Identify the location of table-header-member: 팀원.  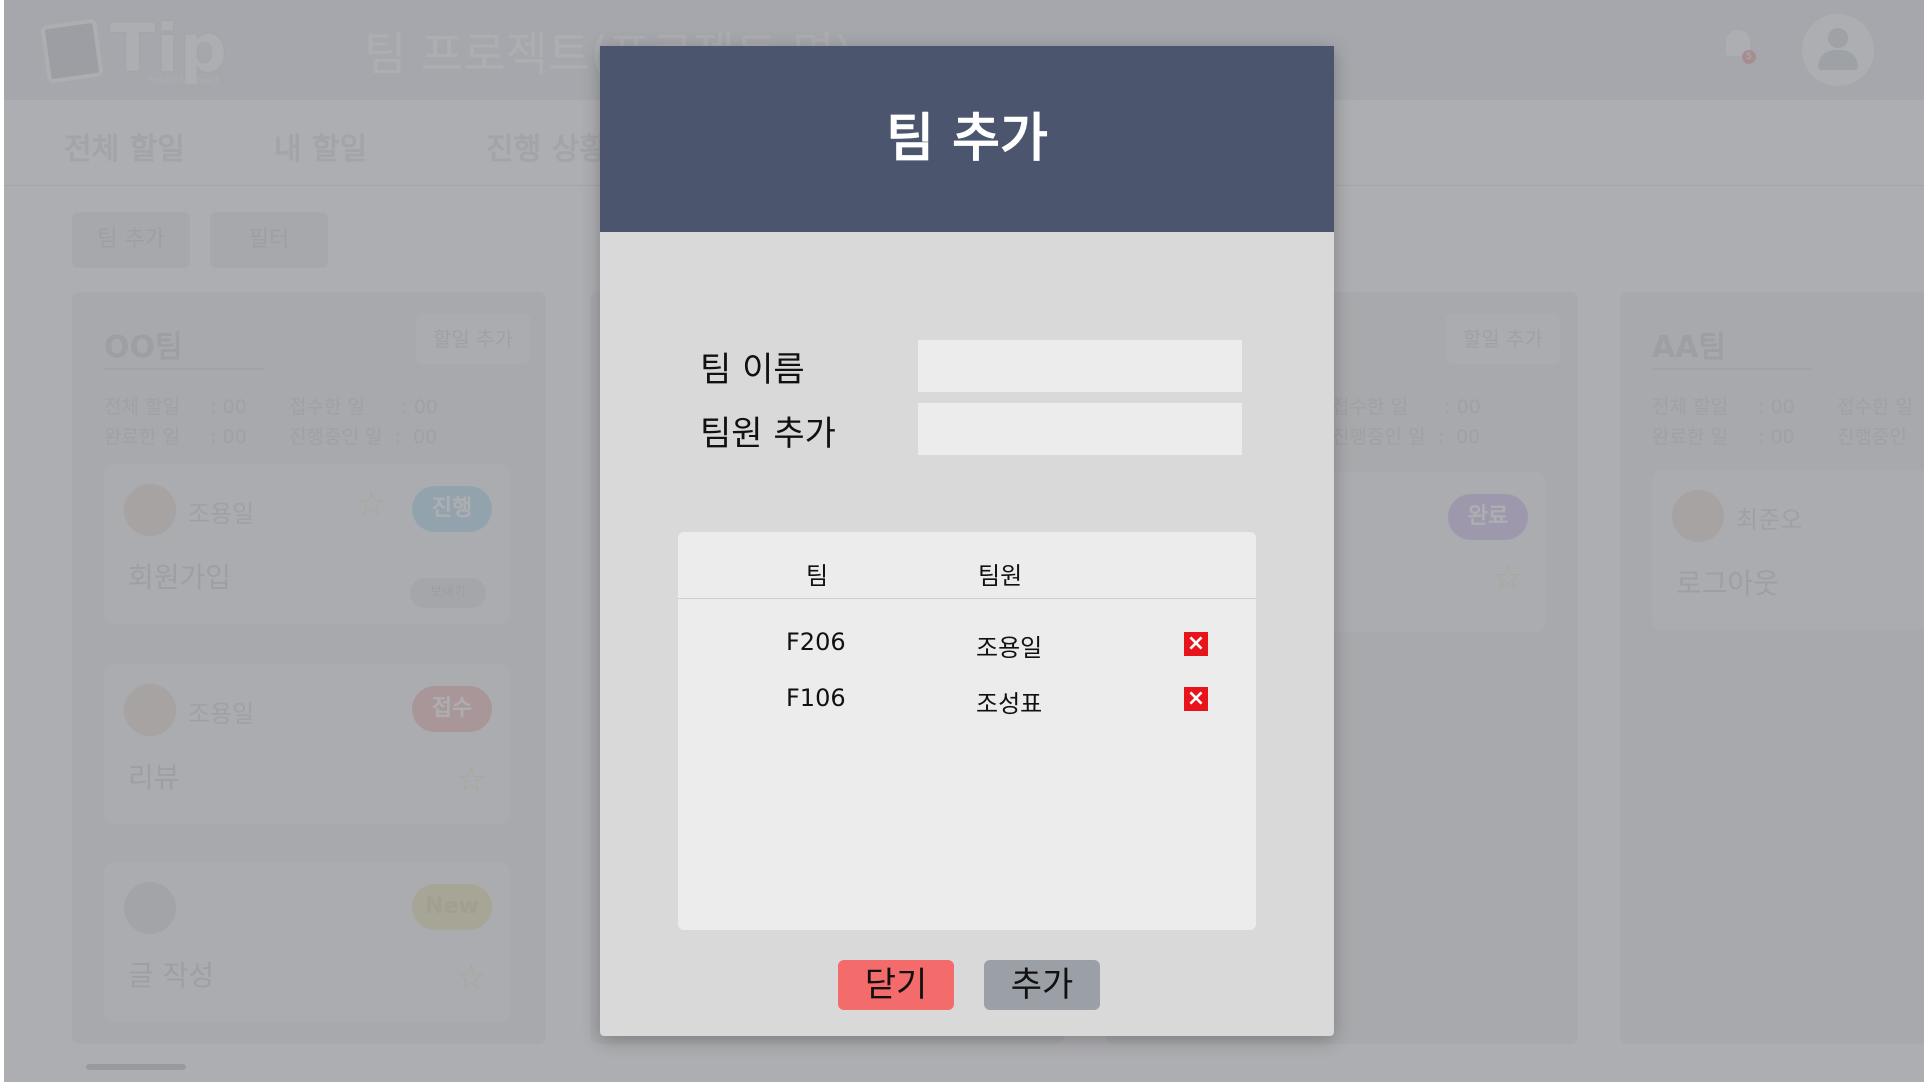
(1000, 576).